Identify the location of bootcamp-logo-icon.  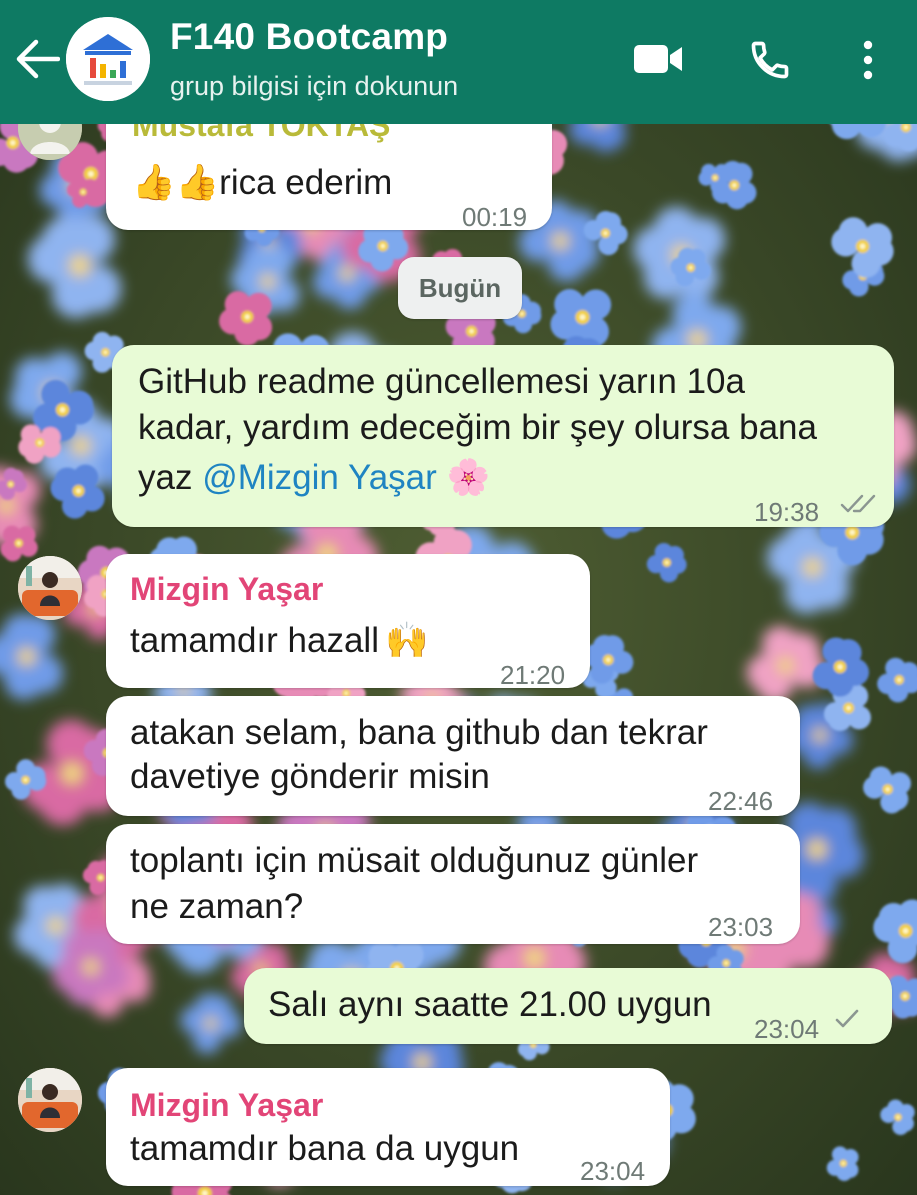
(108, 59).